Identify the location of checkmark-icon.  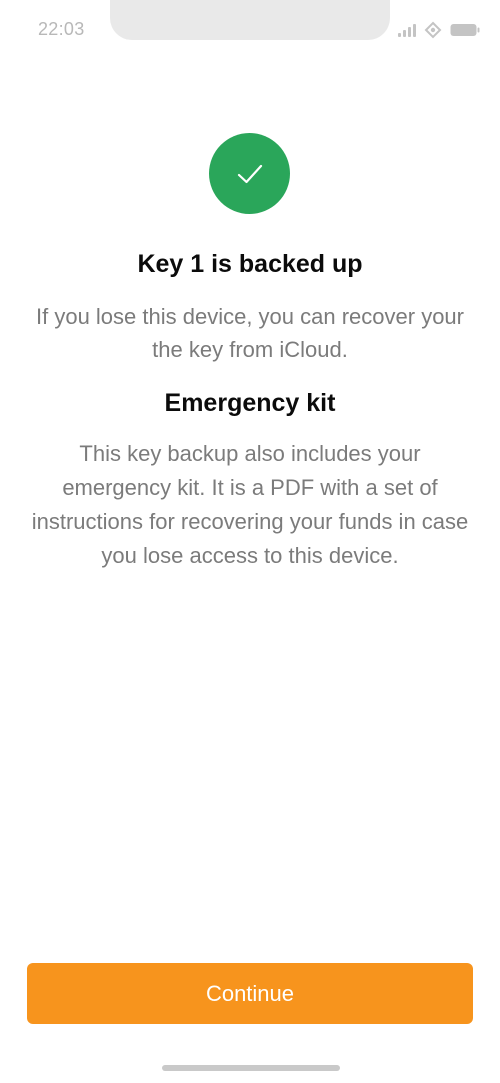
(249, 173).